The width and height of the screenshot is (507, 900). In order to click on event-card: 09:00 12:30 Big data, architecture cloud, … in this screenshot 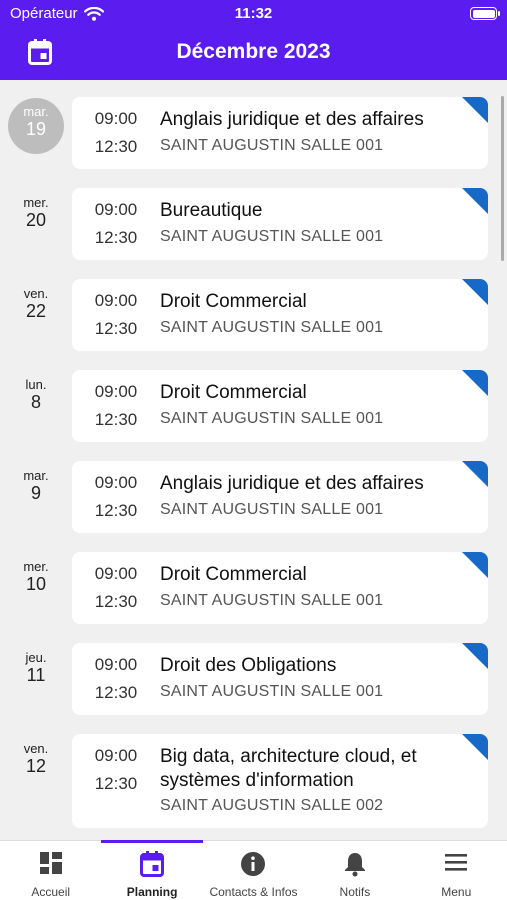, I will do `click(280, 781)`.